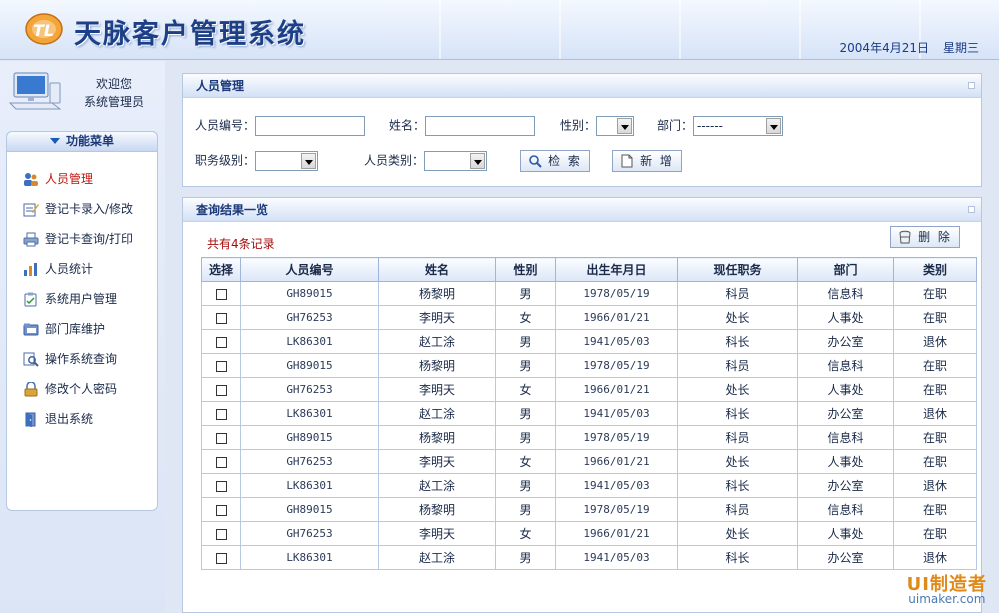  What do you see at coordinates (287, 161) in the screenshot?
I see `grade-select` at bounding box center [287, 161].